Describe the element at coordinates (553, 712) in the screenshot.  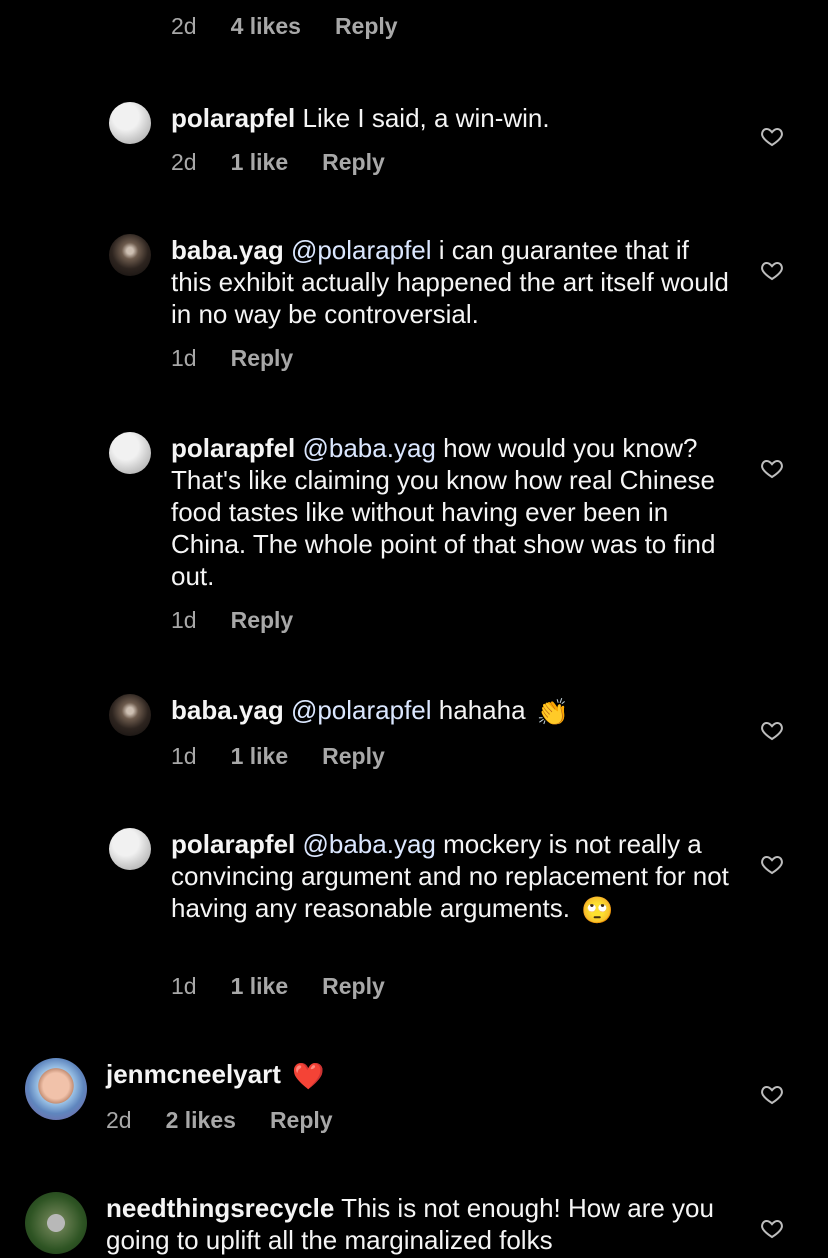
I see `clapping-hands-emoji: 👏` at that location.